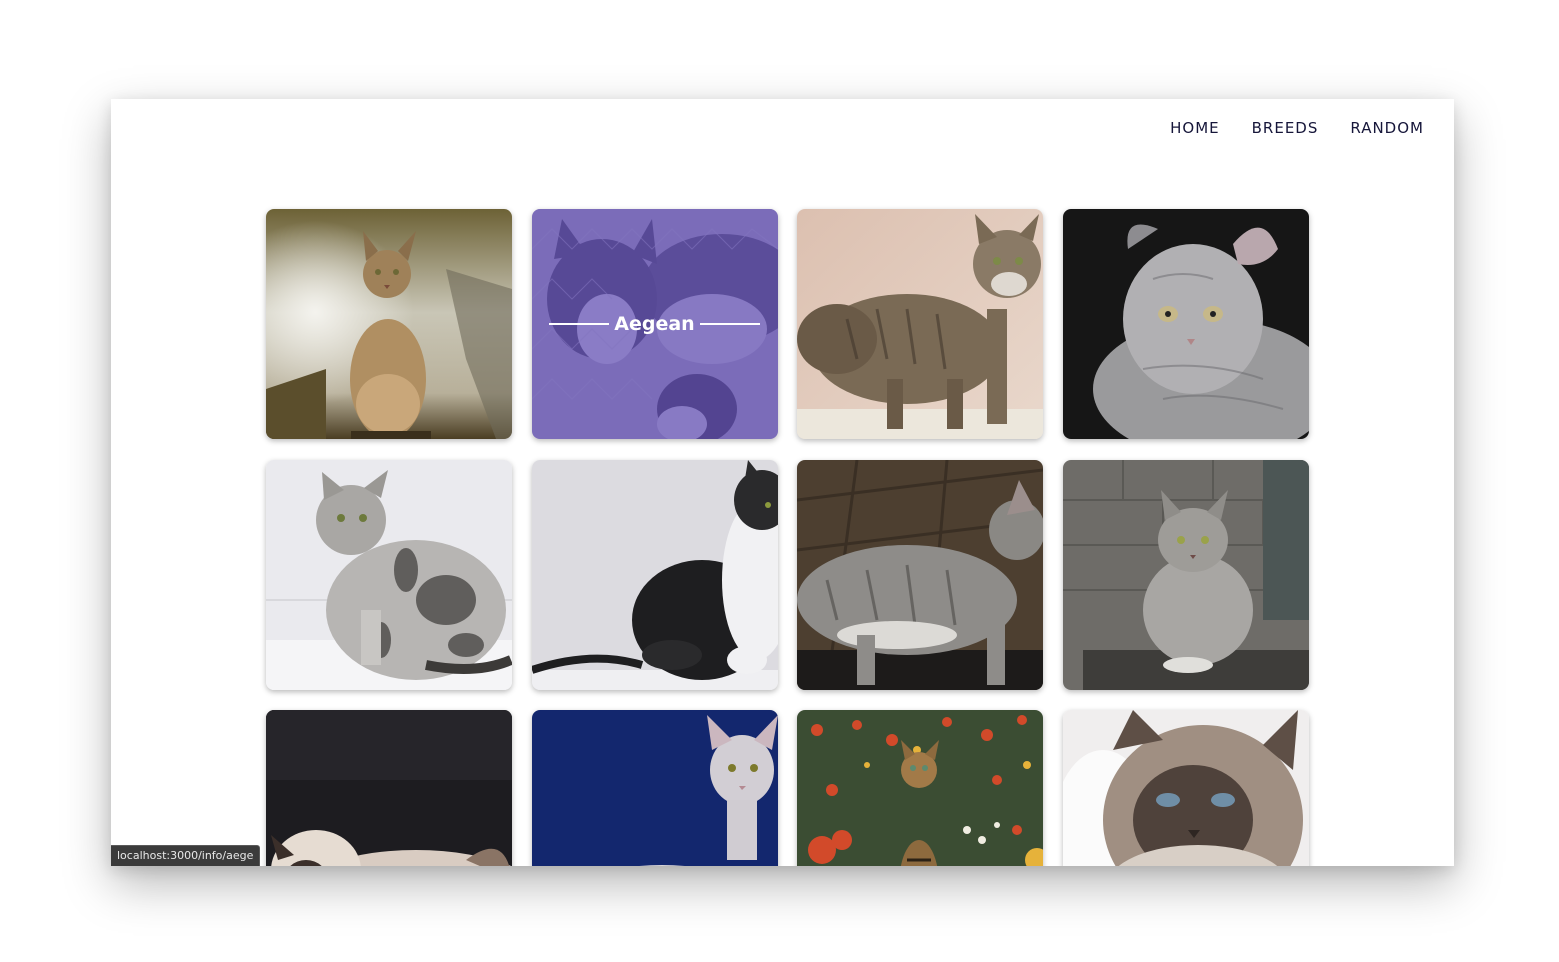 This screenshot has height=962, width=1559. I want to click on breed-name-text: Aegean, so click(654, 324).